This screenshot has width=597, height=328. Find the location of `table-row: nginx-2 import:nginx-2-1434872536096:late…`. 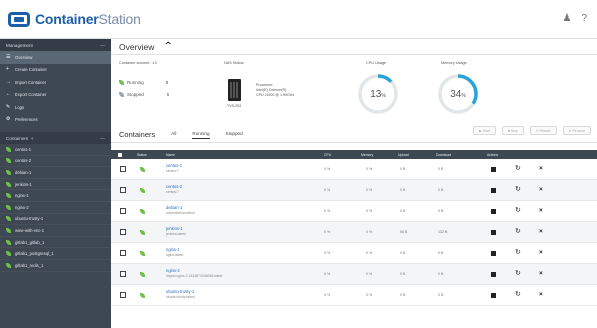

table-row: nginx-2 import:nginx-2-1434872536096:late… is located at coordinates (354, 274).